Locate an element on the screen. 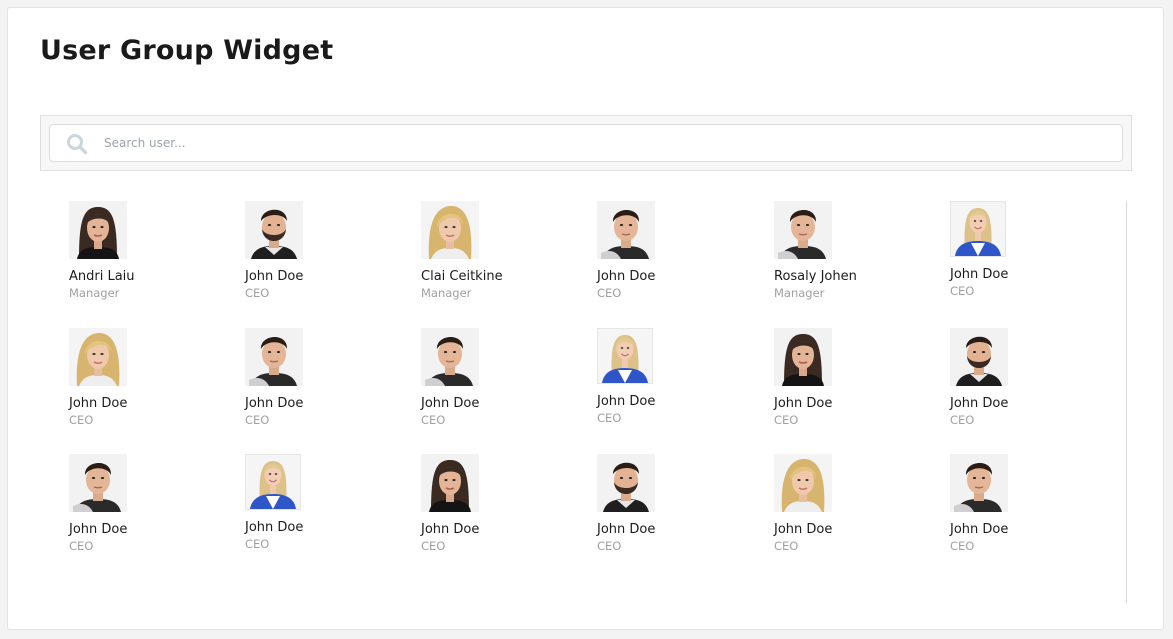 This screenshot has width=1173, height=639. user-card: Andri Laiu Manager is located at coordinates (154, 251).